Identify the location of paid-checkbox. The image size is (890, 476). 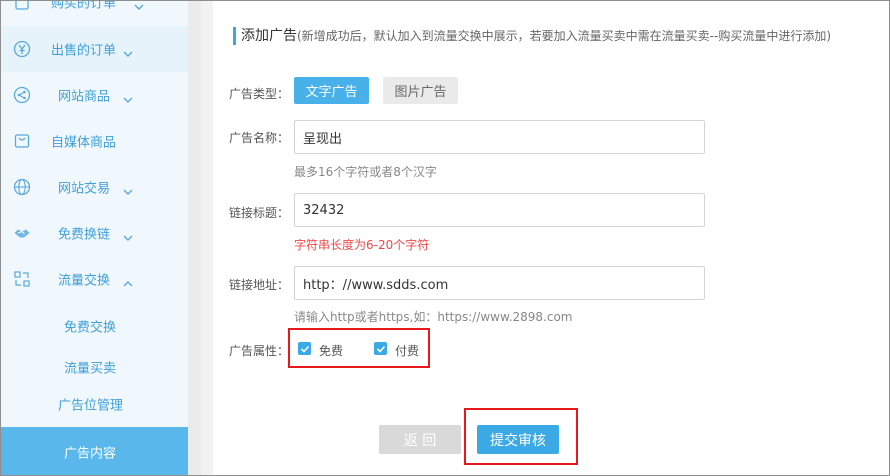
(380, 348).